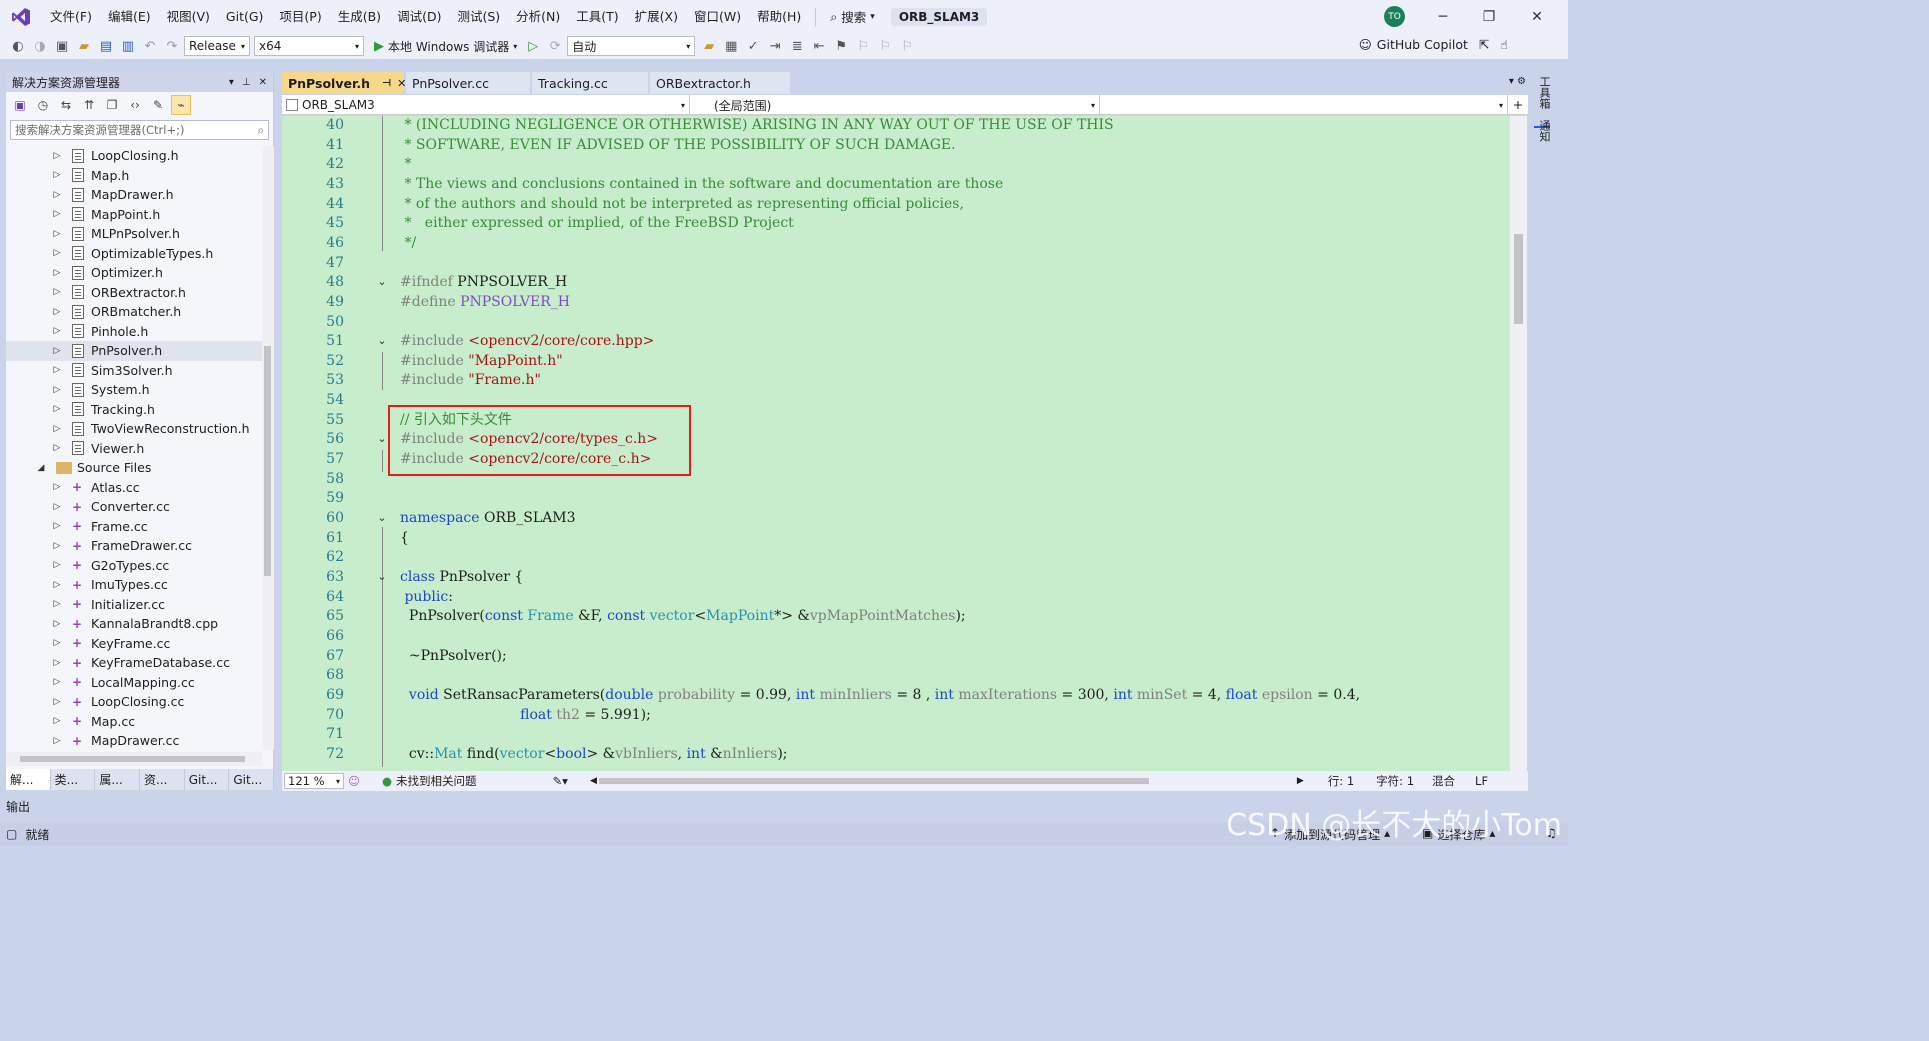  What do you see at coordinates (775, 46) in the screenshot?
I see `step-icon: ⇥` at bounding box center [775, 46].